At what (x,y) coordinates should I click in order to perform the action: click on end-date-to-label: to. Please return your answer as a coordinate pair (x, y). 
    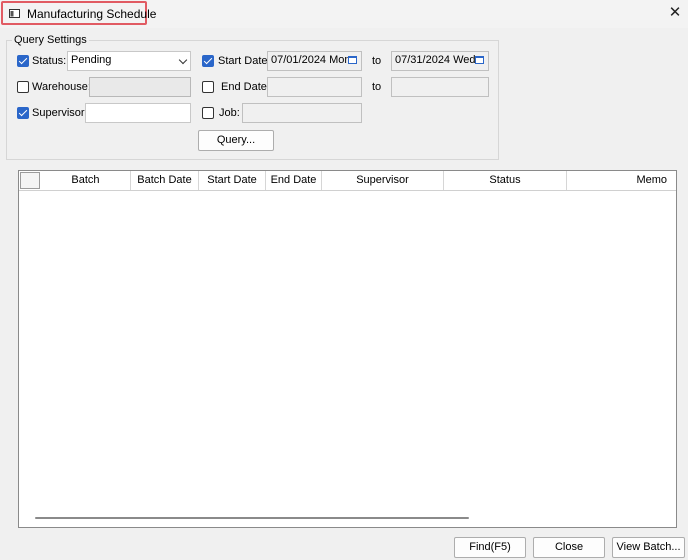
    Looking at the image, I should click on (377, 87).